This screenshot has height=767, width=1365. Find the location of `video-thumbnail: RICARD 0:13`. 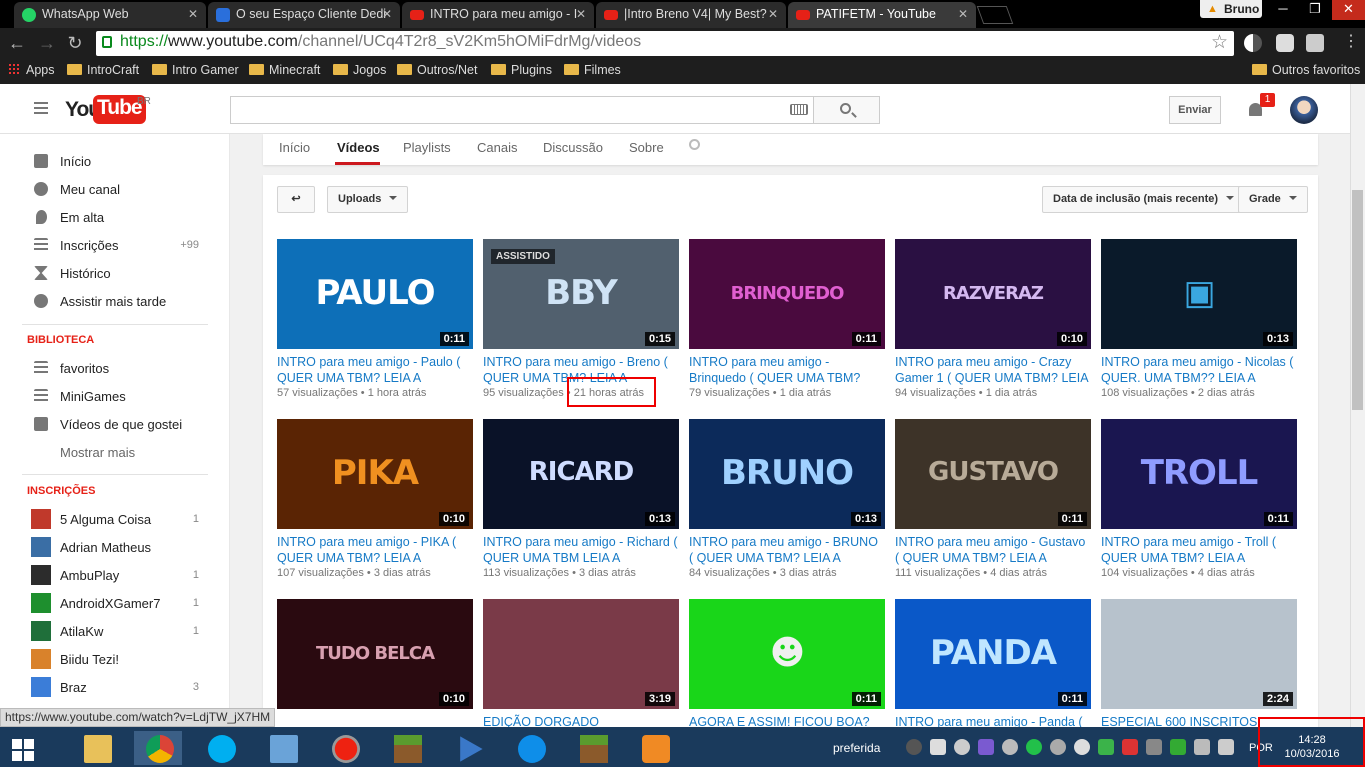

video-thumbnail: RICARD 0:13 is located at coordinates (581, 474).